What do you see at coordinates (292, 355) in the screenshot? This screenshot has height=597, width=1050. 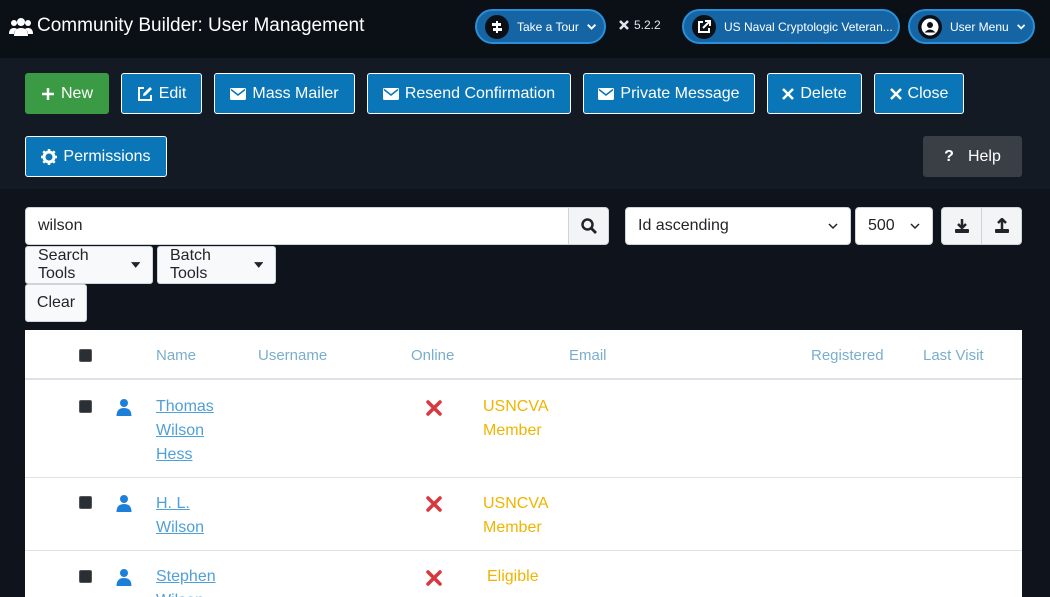 I see `column-username: Username` at bounding box center [292, 355].